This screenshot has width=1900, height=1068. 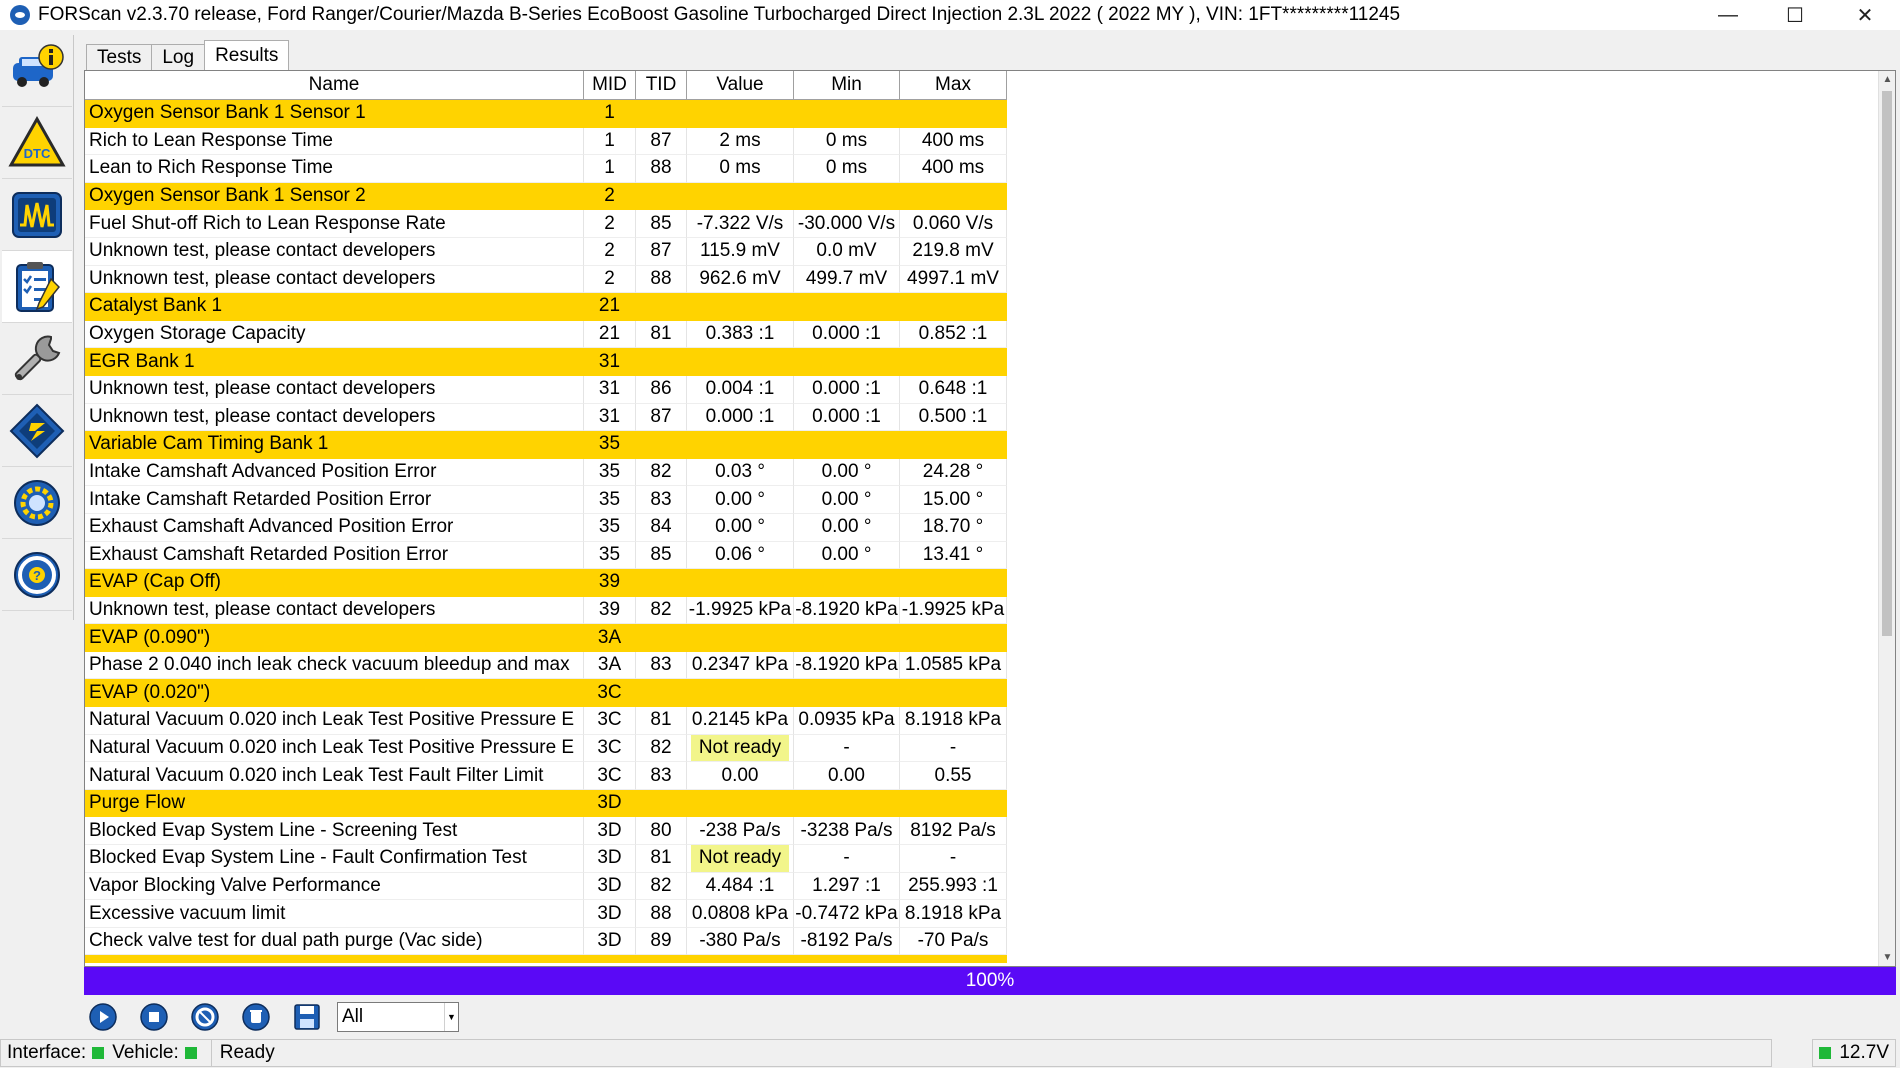 I want to click on group-header-row: Purge Flow 3D, so click(x=546, y=803).